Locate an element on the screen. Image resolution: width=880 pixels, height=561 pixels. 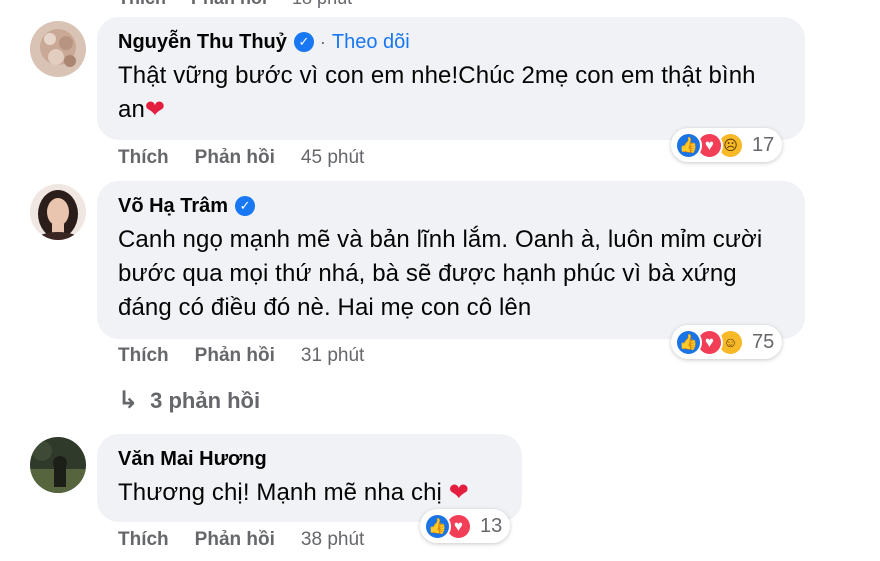
reaction-summary: 👍 ♥ 13 is located at coordinates (465, 526).